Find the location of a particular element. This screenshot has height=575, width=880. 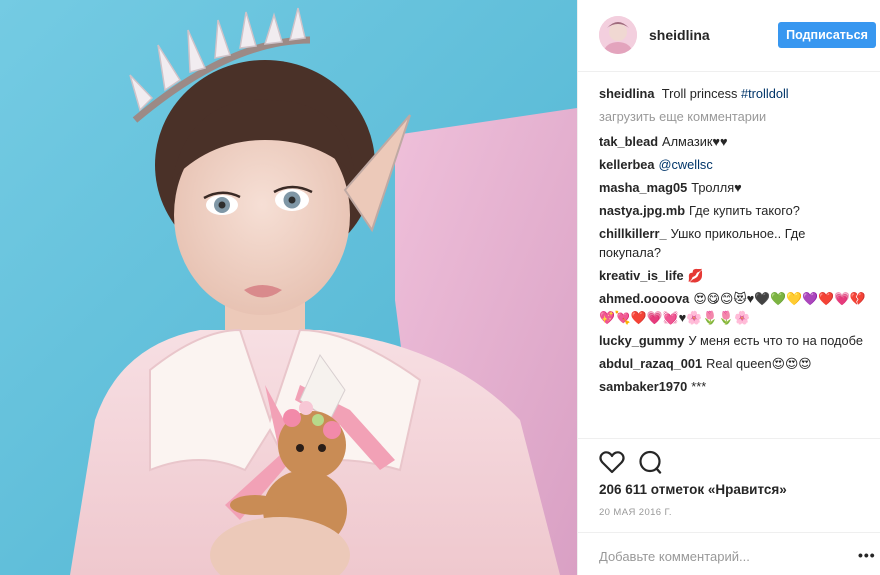

follow-button: Подписаться is located at coordinates (827, 35).